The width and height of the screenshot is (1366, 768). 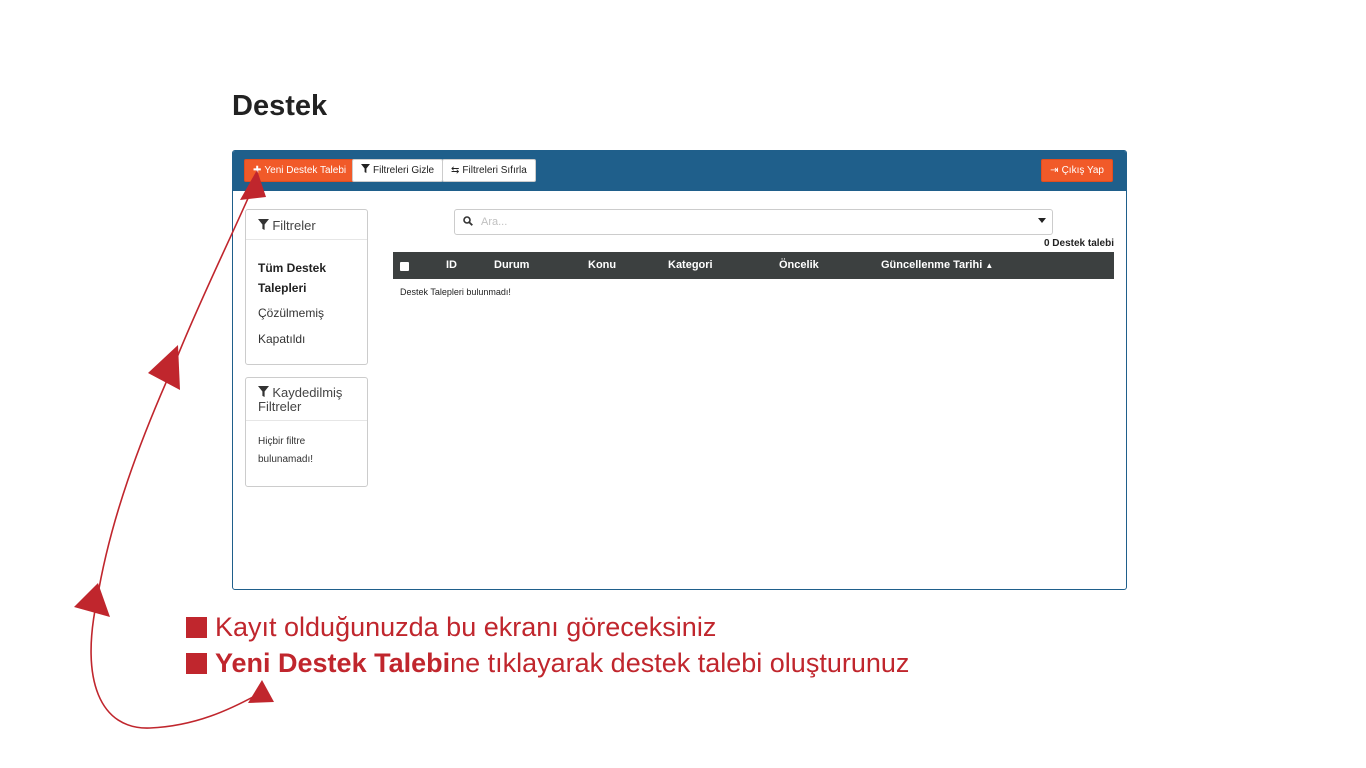 I want to click on filters-title-text: Filtreler, so click(x=294, y=225).